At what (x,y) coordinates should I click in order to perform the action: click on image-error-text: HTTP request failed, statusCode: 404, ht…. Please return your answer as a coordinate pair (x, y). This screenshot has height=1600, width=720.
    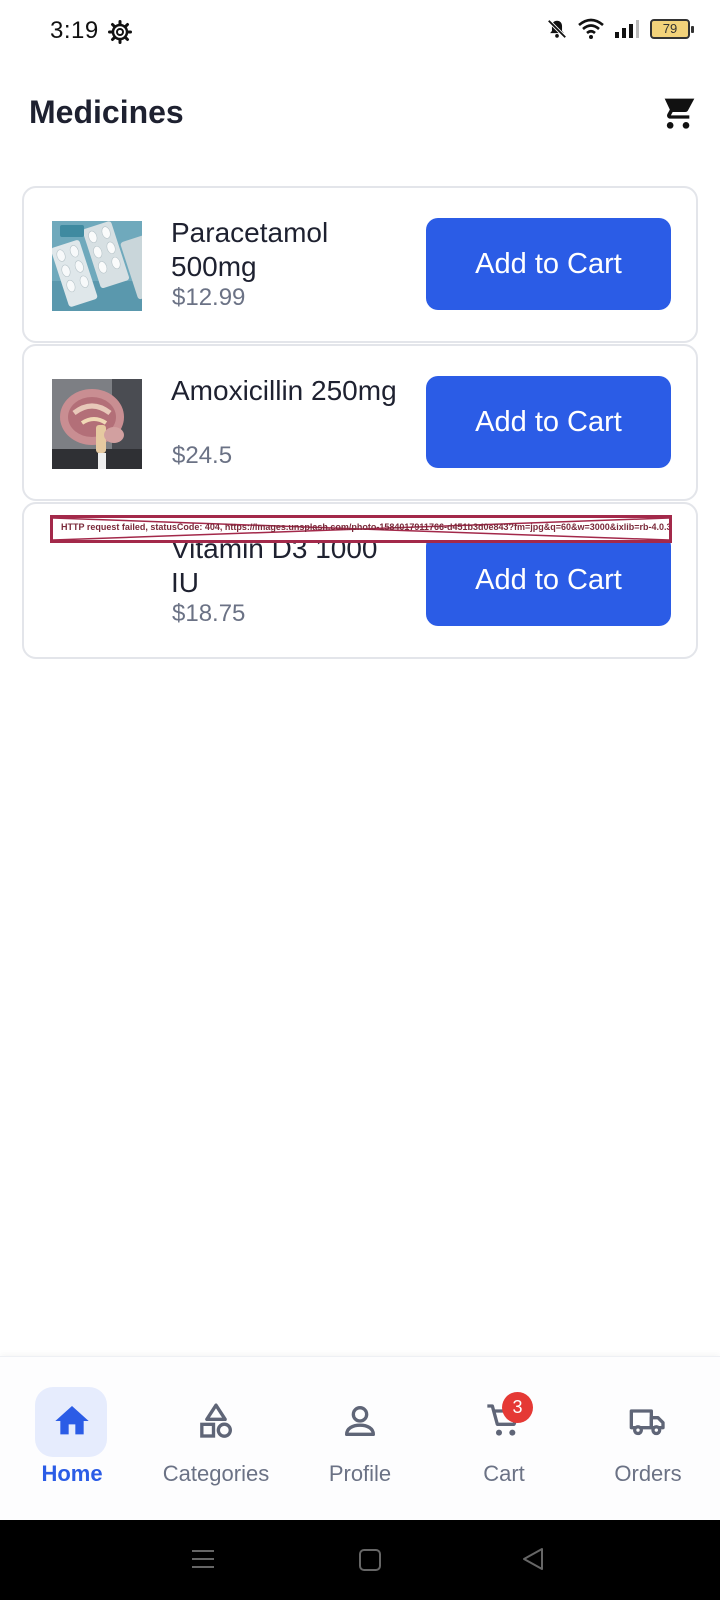
    Looking at the image, I should click on (366, 527).